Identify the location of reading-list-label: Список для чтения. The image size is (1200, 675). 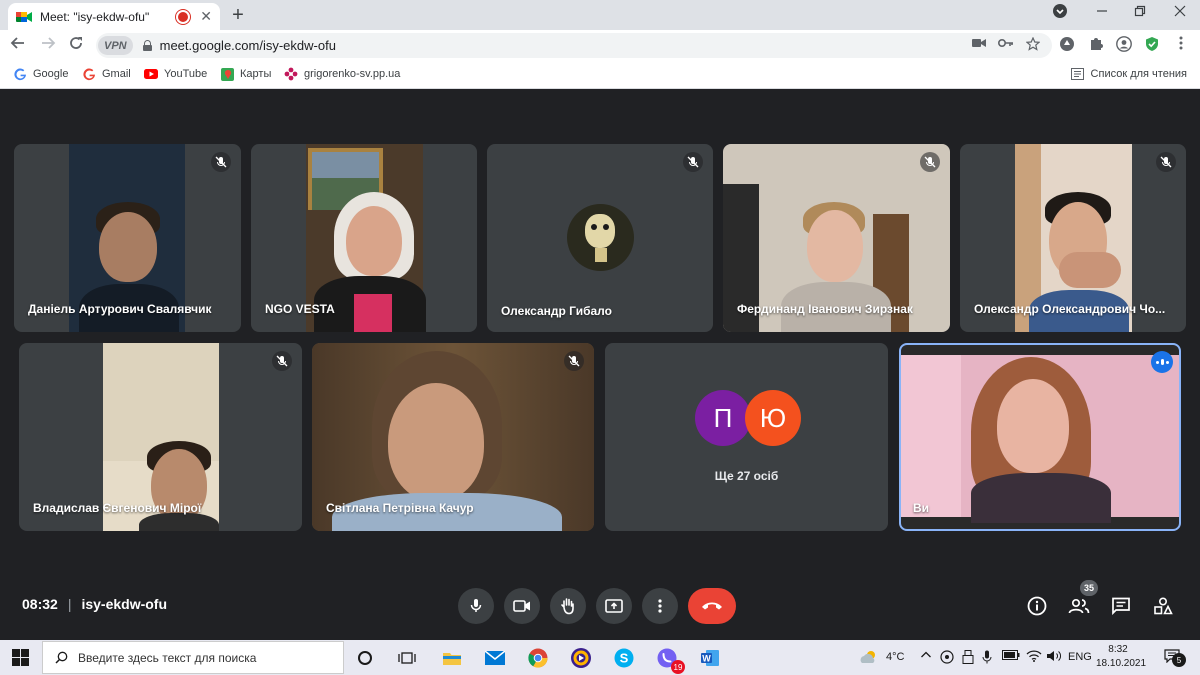
(1138, 74).